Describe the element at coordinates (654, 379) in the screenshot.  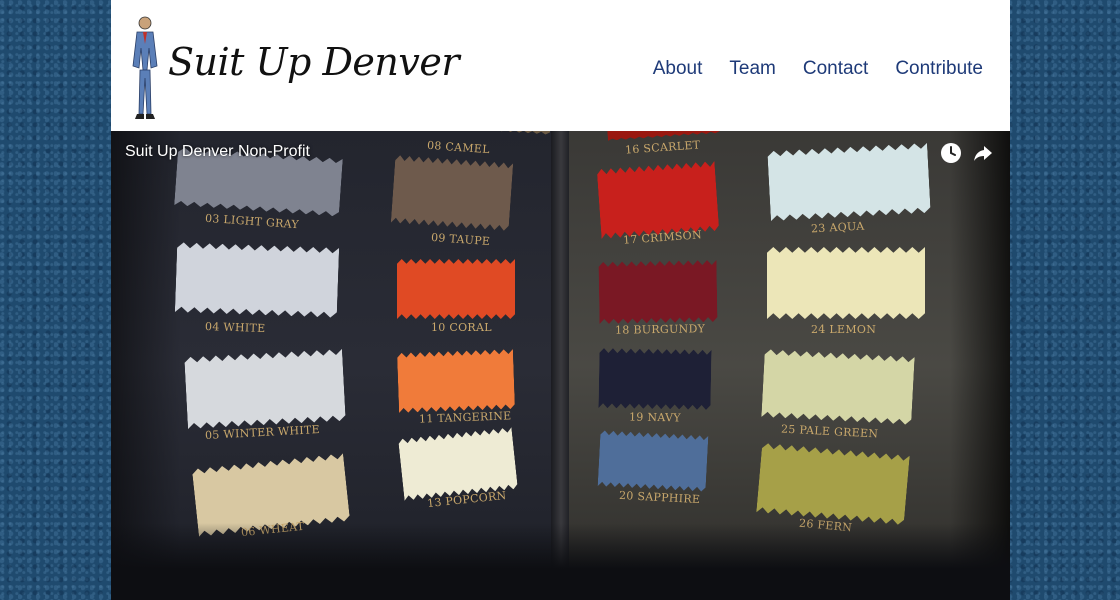
I see `swatch-19-navy` at that location.